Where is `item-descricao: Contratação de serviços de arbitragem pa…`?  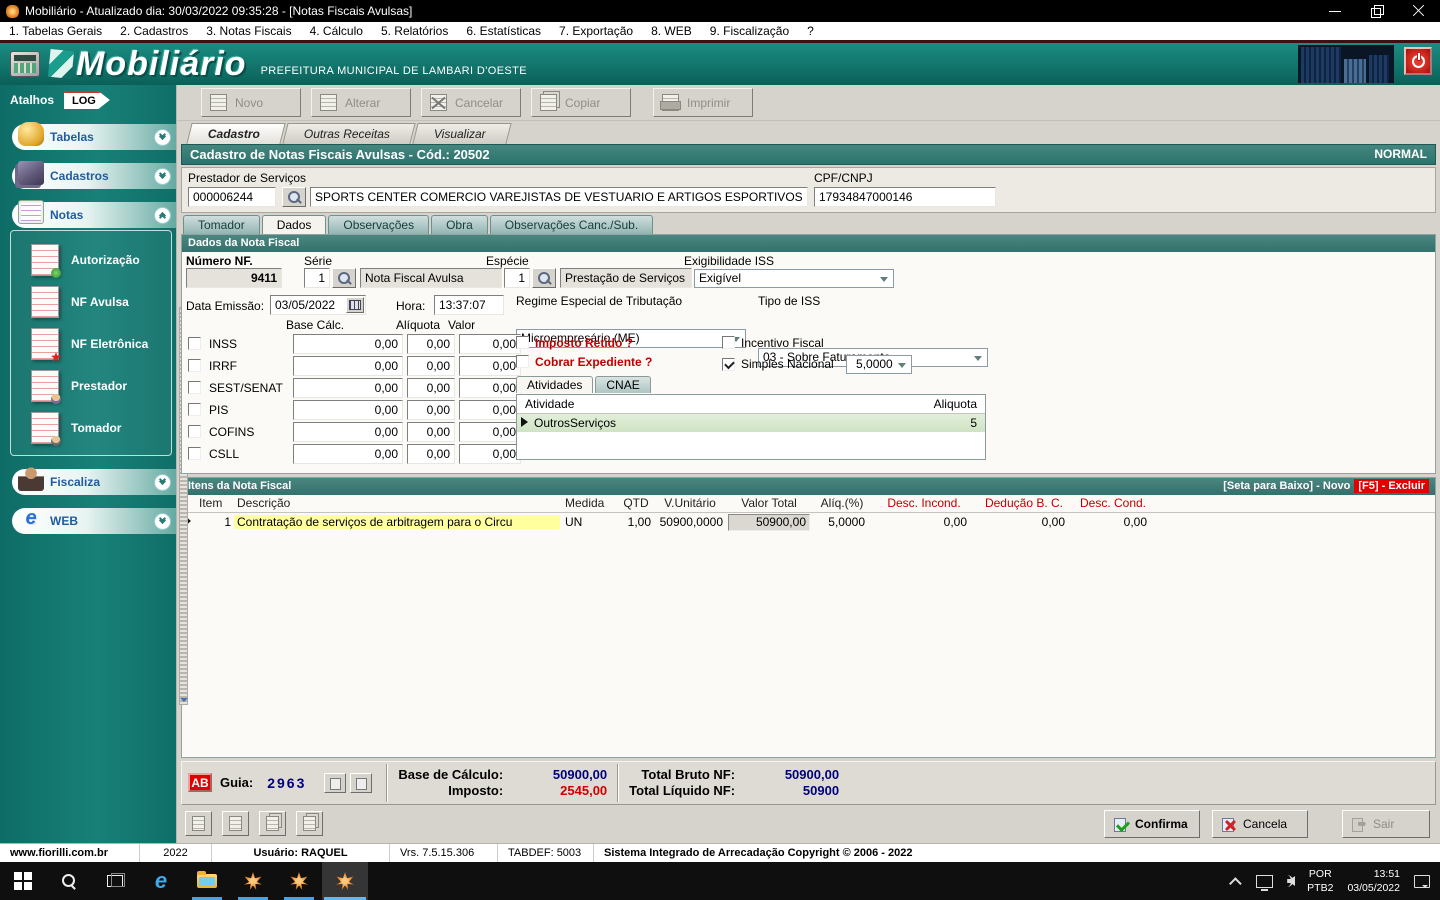
item-descricao: Contratação de serviços de arbitragem pa… is located at coordinates (397, 522).